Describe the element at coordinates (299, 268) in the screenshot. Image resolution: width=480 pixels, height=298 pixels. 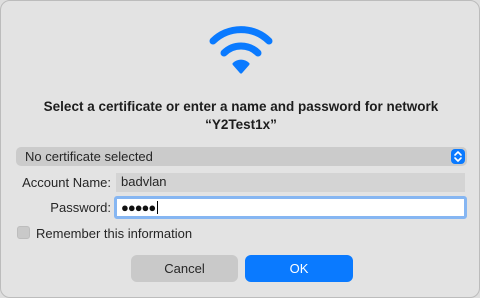
I see `ok-button: OK` at that location.